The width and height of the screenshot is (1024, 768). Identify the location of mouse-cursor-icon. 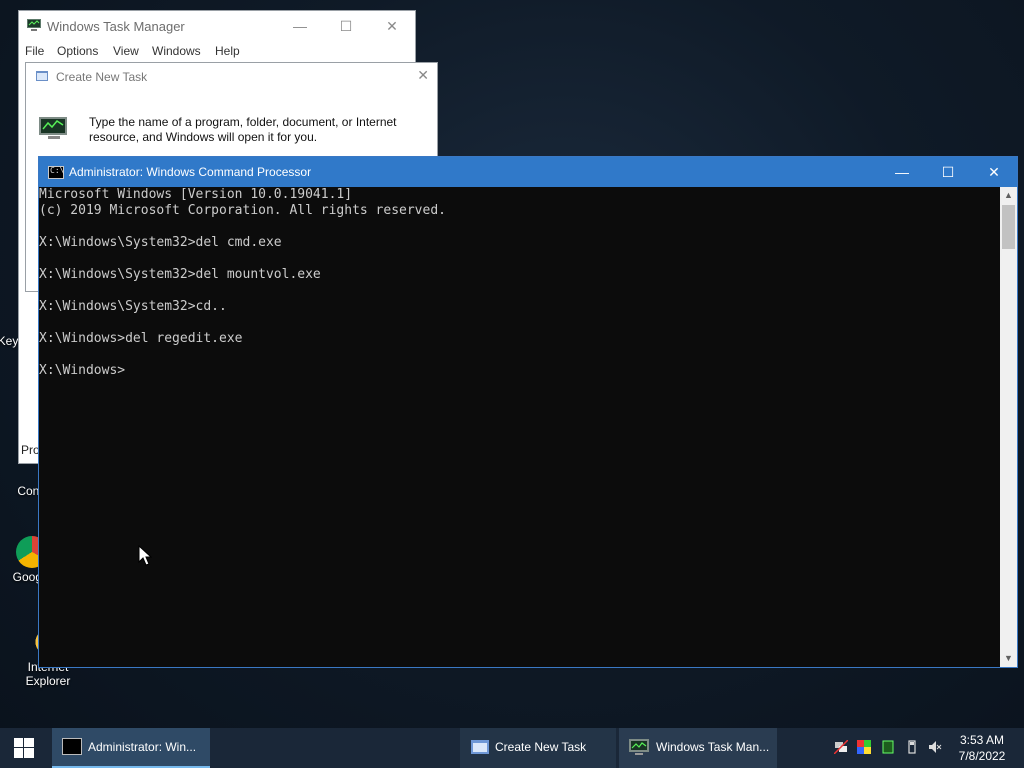
(145, 555).